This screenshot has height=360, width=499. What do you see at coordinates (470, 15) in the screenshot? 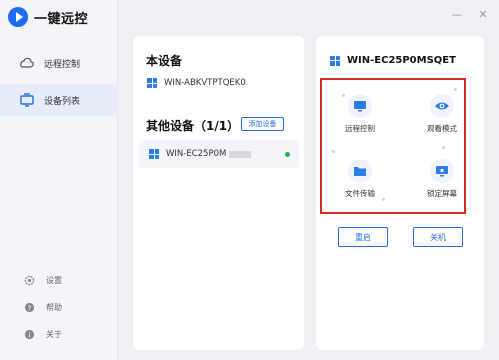
I see `window-controls: — ✕` at bounding box center [470, 15].